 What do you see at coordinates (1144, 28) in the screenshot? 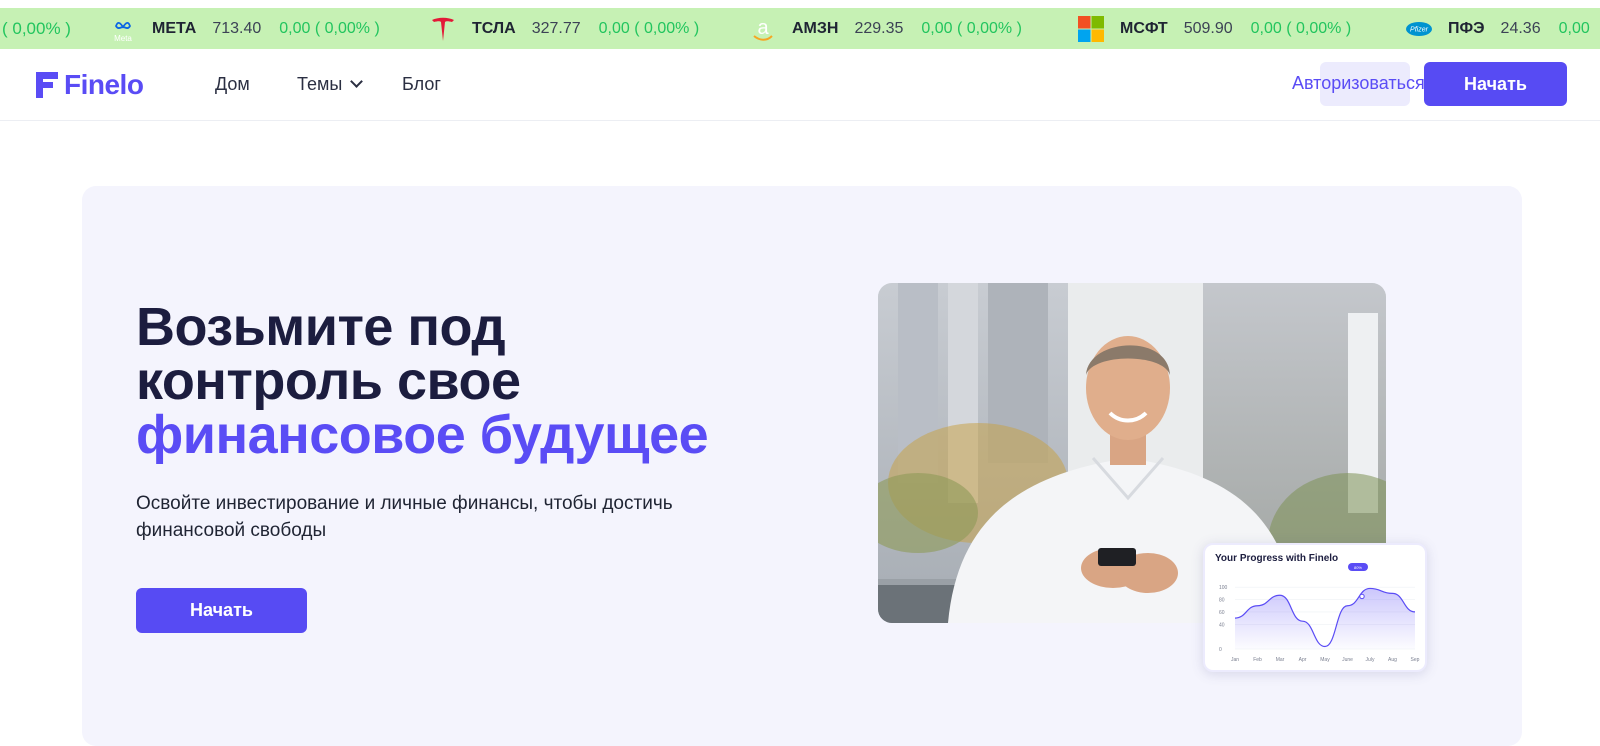
I see `ticker-symbol: МСФТ` at bounding box center [1144, 28].